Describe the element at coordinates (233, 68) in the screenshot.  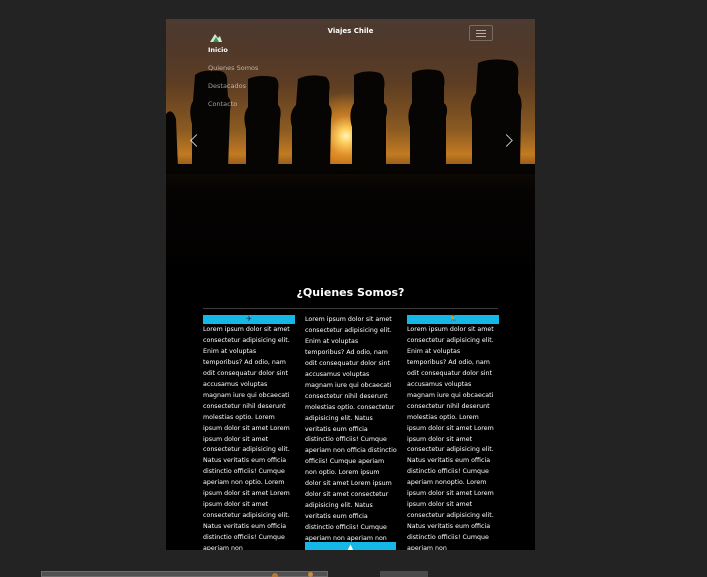
I see `nav-item-quienes-somos: Quienes Somos` at that location.